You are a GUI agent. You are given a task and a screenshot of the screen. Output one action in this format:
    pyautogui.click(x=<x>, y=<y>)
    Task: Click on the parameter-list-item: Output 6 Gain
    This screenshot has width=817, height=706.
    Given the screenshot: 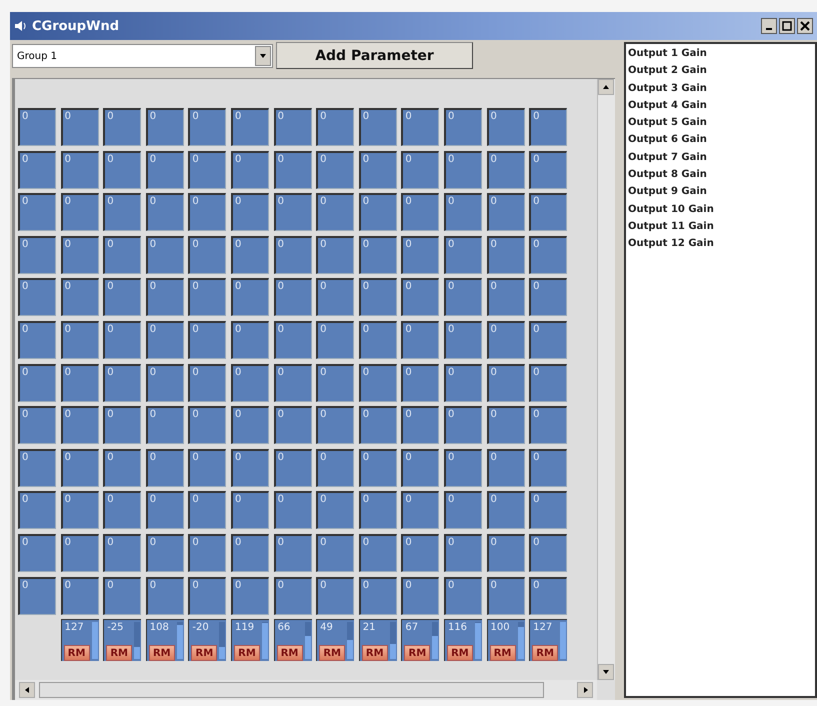 What is the action you would take?
    pyautogui.click(x=720, y=140)
    